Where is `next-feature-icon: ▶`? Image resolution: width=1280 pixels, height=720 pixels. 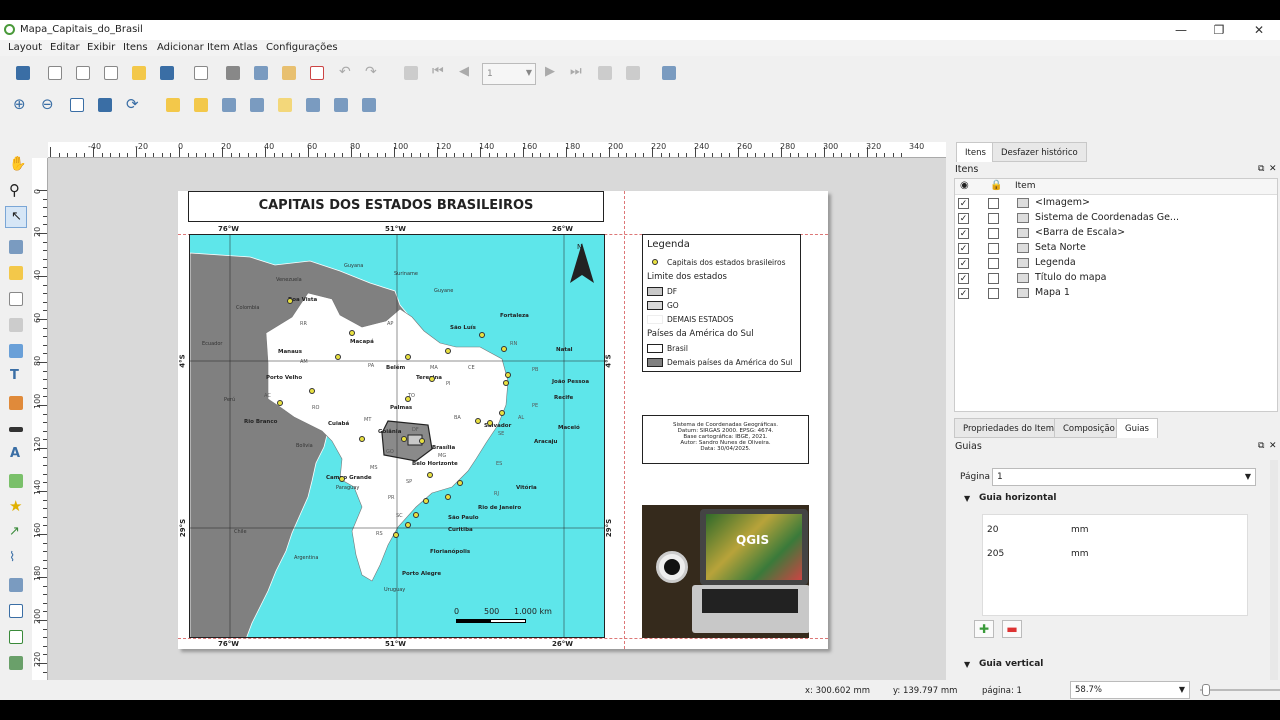 next-feature-icon: ▶ is located at coordinates (551, 73).